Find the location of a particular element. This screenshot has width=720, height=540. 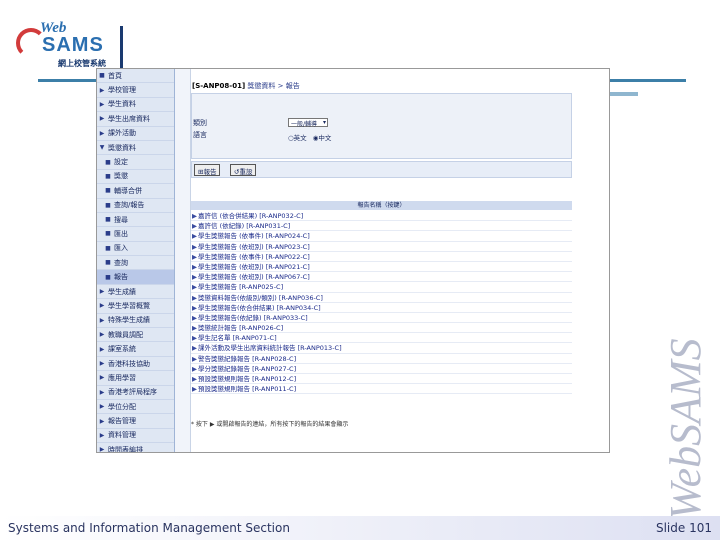

report-name: 預設獎懲規則報告 [R-ANP011-C] is located at coordinates (247, 389).